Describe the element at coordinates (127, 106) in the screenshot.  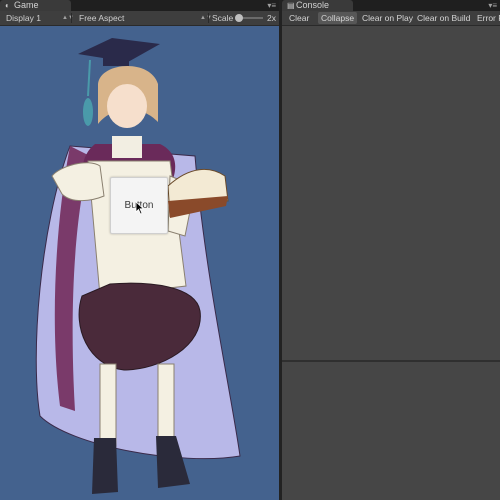
I see `face` at that location.